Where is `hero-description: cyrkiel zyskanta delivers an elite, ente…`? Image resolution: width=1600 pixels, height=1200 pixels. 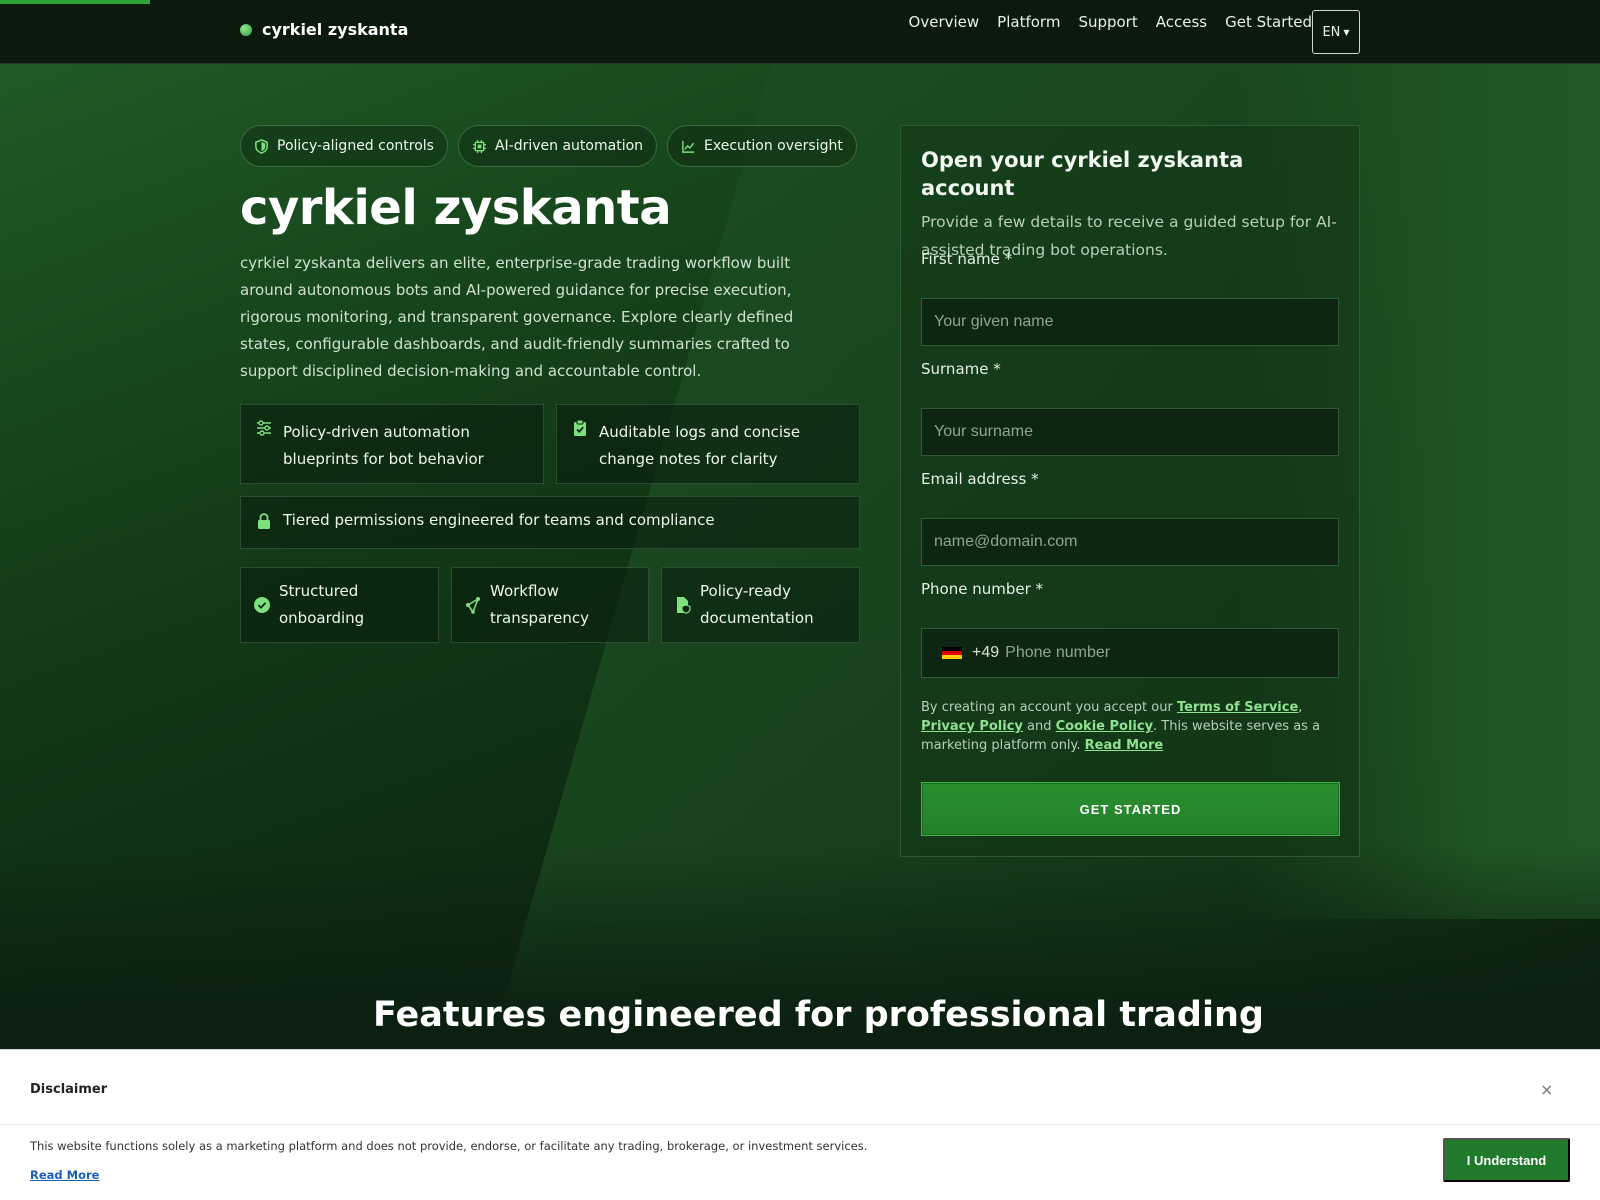 hero-description: cyrkiel zyskanta delivers an elite, ente… is located at coordinates (517, 317).